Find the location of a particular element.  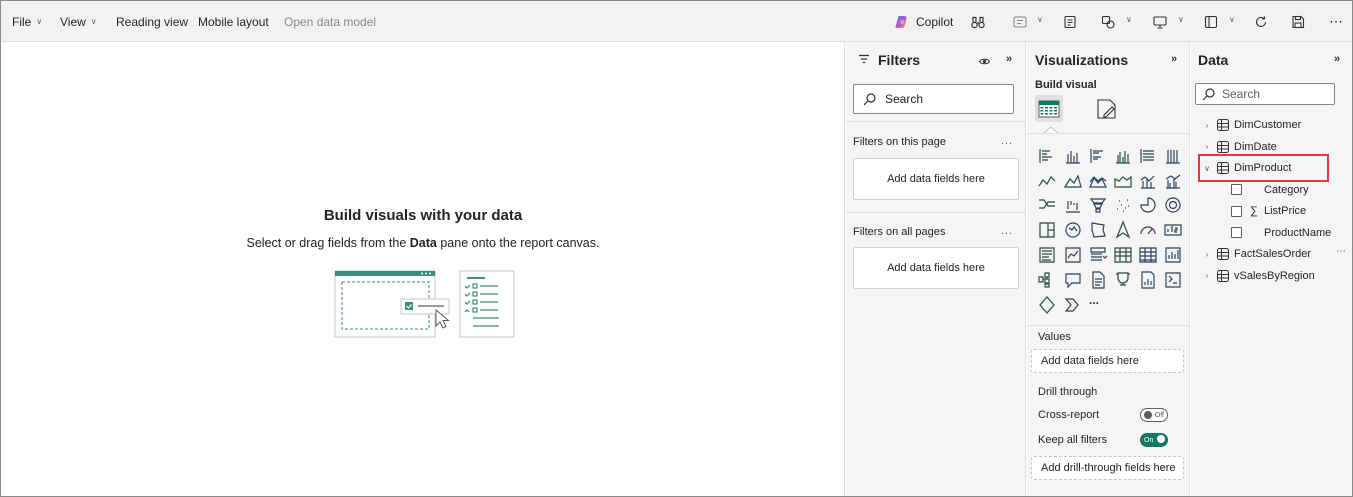

ribbon-chart-icon is located at coordinates (1047, 205).